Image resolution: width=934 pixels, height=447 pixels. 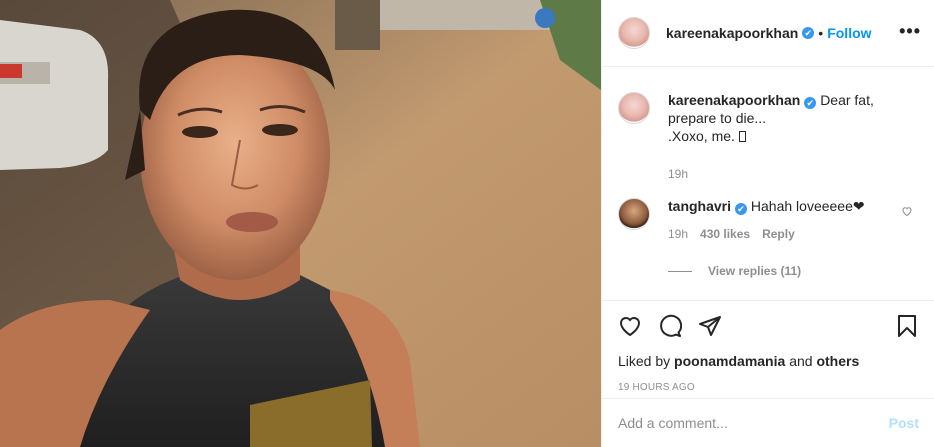 I want to click on view-replies-label: View replies (11), so click(x=754, y=271).